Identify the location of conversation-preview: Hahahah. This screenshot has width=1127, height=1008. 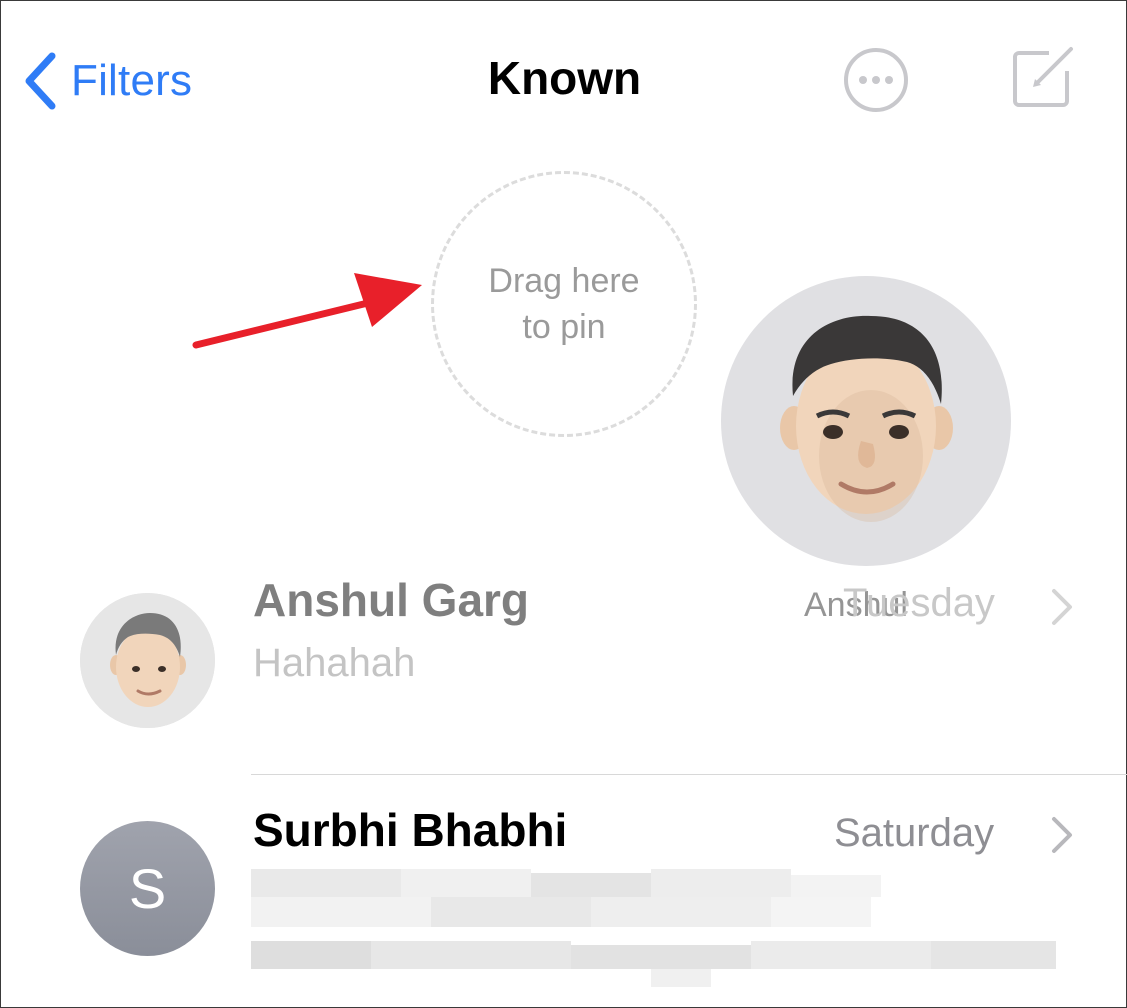
(334, 663).